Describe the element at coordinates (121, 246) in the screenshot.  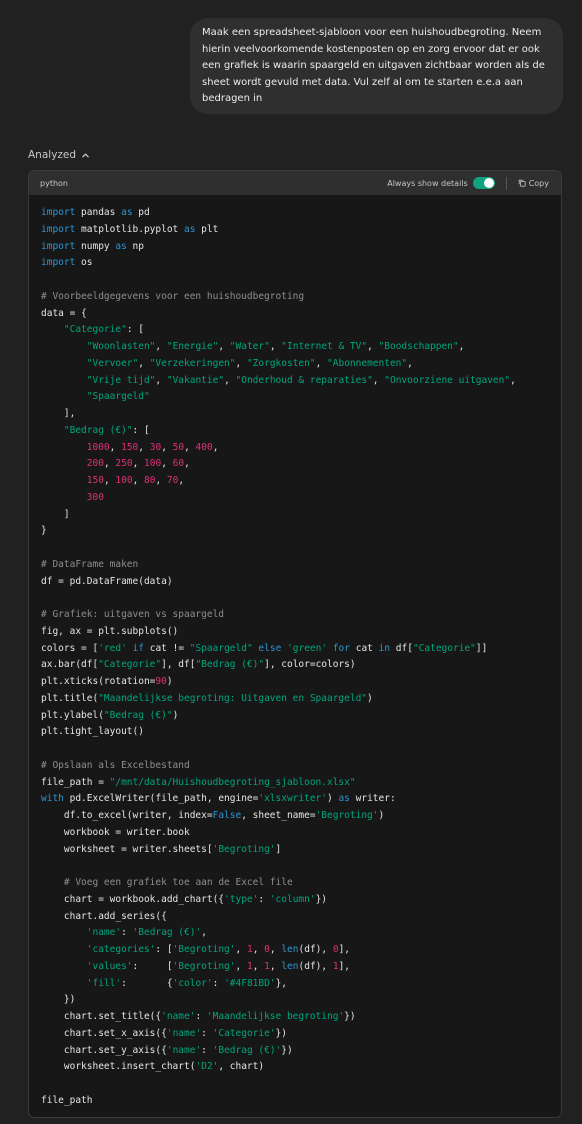
I see `code-token: as` at that location.